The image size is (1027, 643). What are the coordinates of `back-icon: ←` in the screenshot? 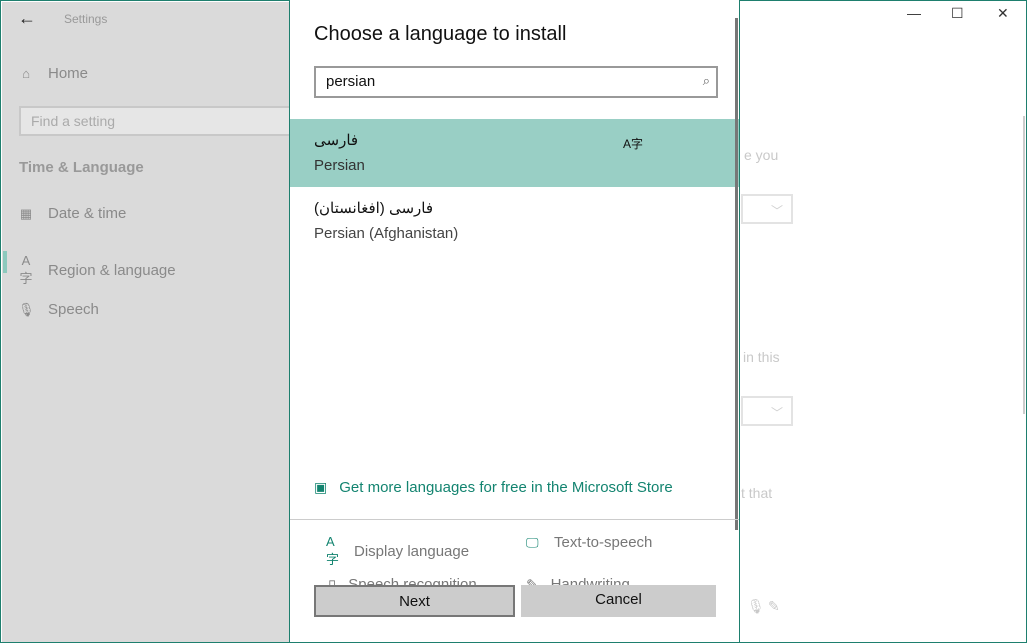 It's located at (27, 18).